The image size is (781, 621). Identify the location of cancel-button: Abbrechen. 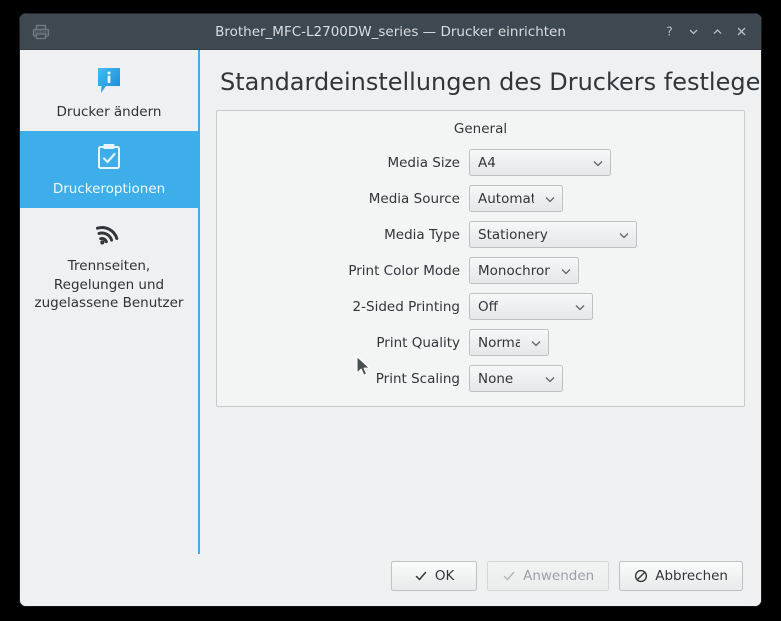
(681, 576).